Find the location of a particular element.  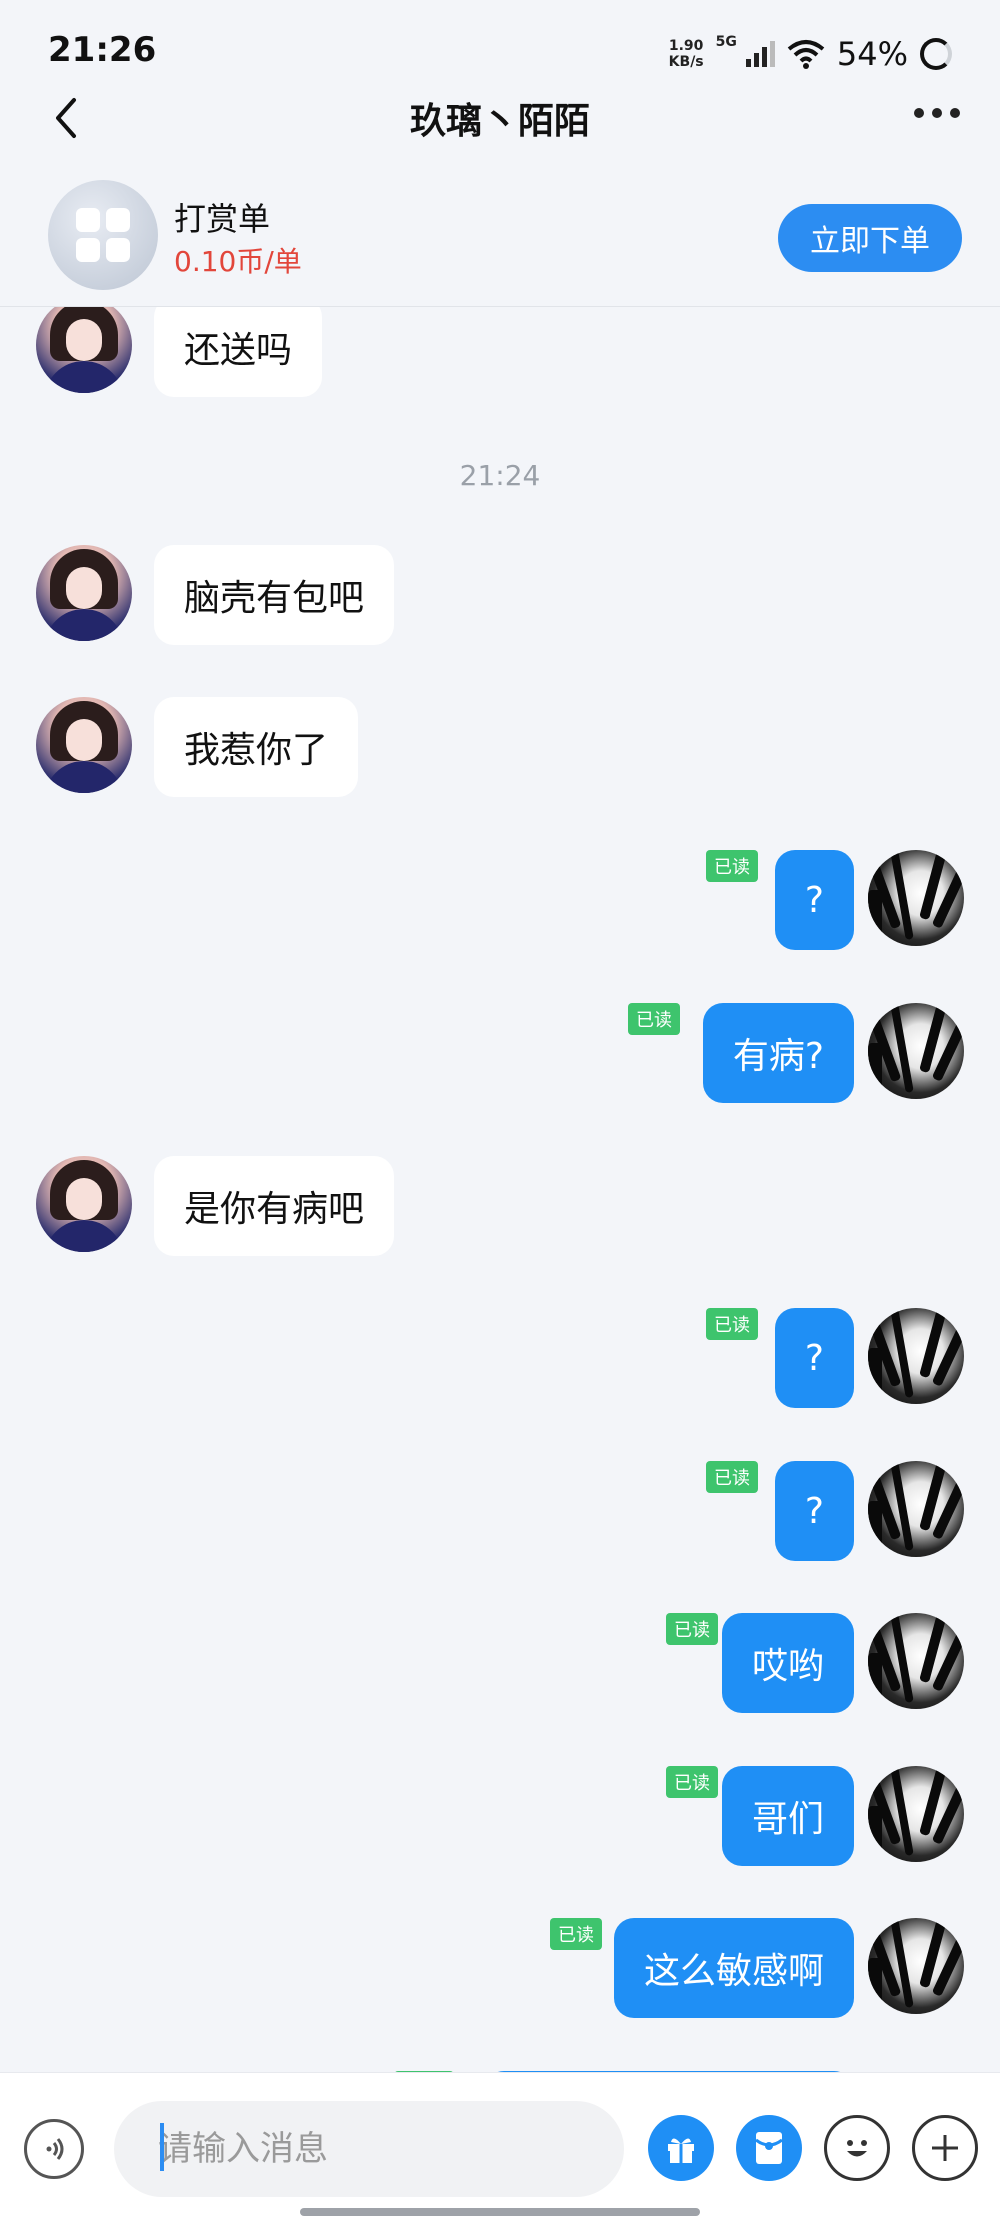

message-bubble: 有病? is located at coordinates (778, 1053).